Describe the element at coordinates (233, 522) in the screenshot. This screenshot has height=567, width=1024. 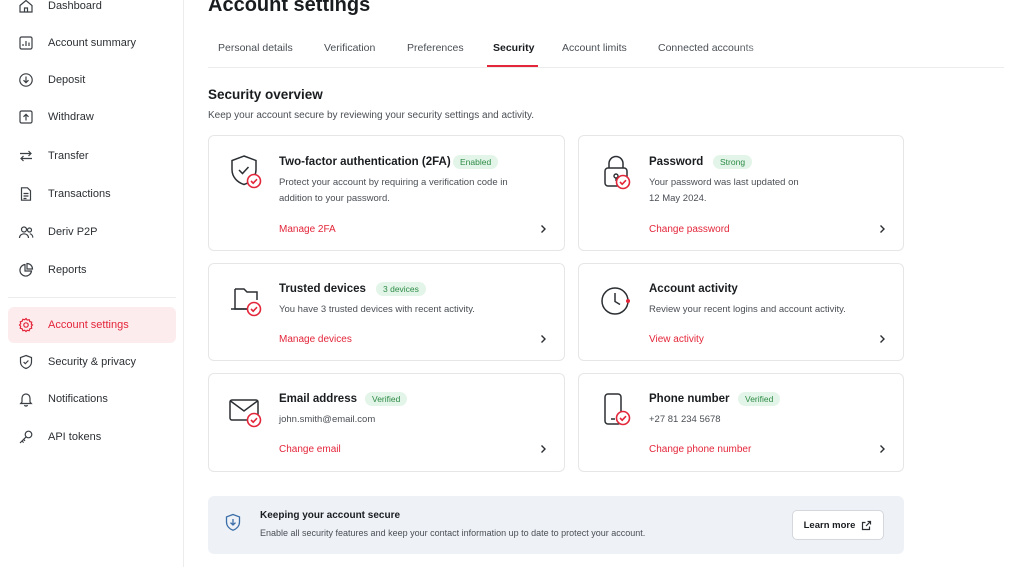
I see `shield-download-icon` at that location.